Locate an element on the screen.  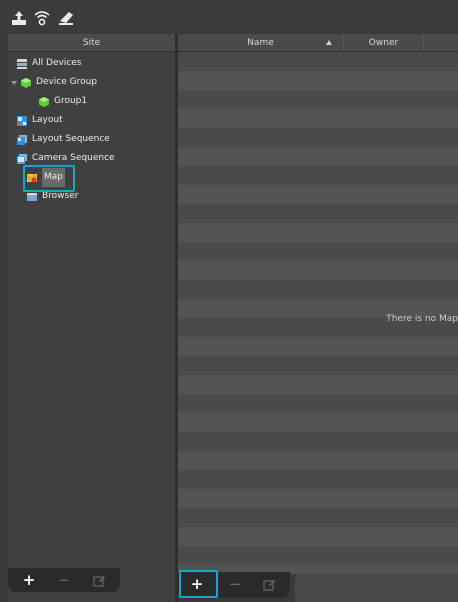
name-column-header: Name is located at coordinates (261, 42).